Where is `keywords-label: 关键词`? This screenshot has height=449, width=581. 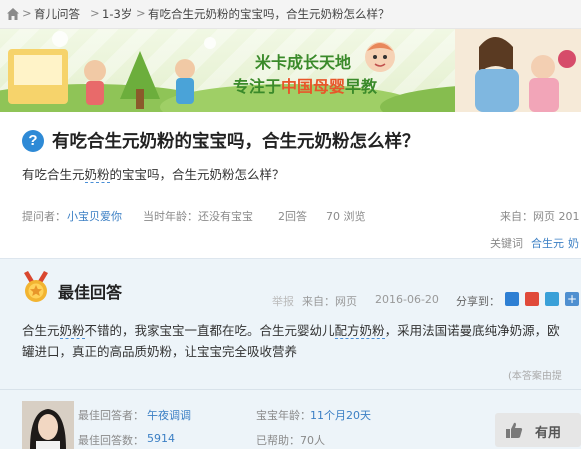
keywords-label: 关键词 is located at coordinates (506, 243).